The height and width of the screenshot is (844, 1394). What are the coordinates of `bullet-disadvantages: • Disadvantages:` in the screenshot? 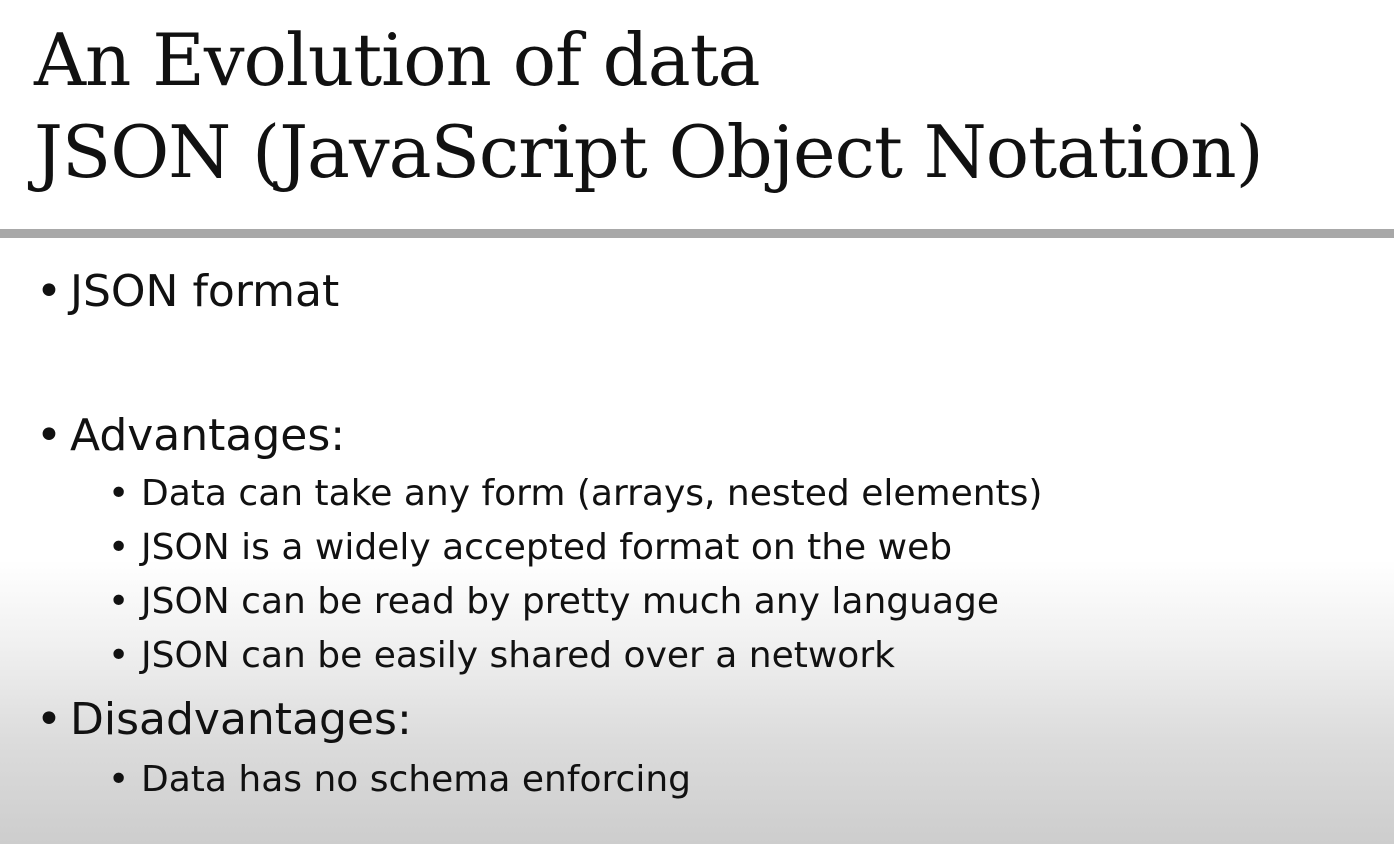 It's located at (224, 720).